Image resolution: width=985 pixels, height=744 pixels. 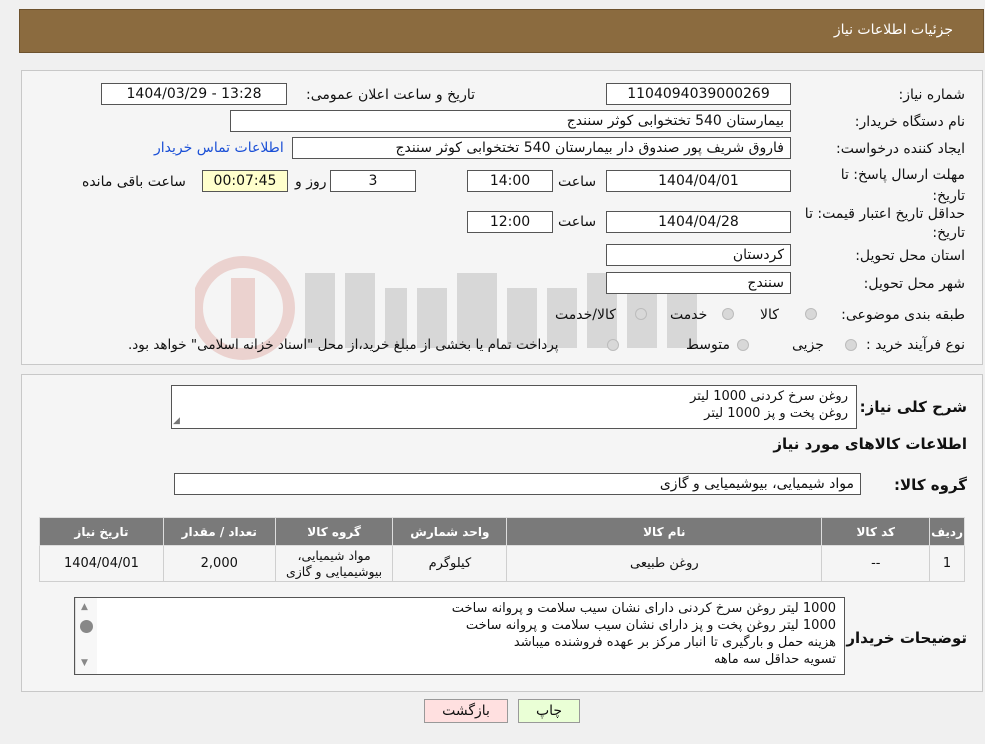 I want to click on col-row: ردیف, so click(x=947, y=531).